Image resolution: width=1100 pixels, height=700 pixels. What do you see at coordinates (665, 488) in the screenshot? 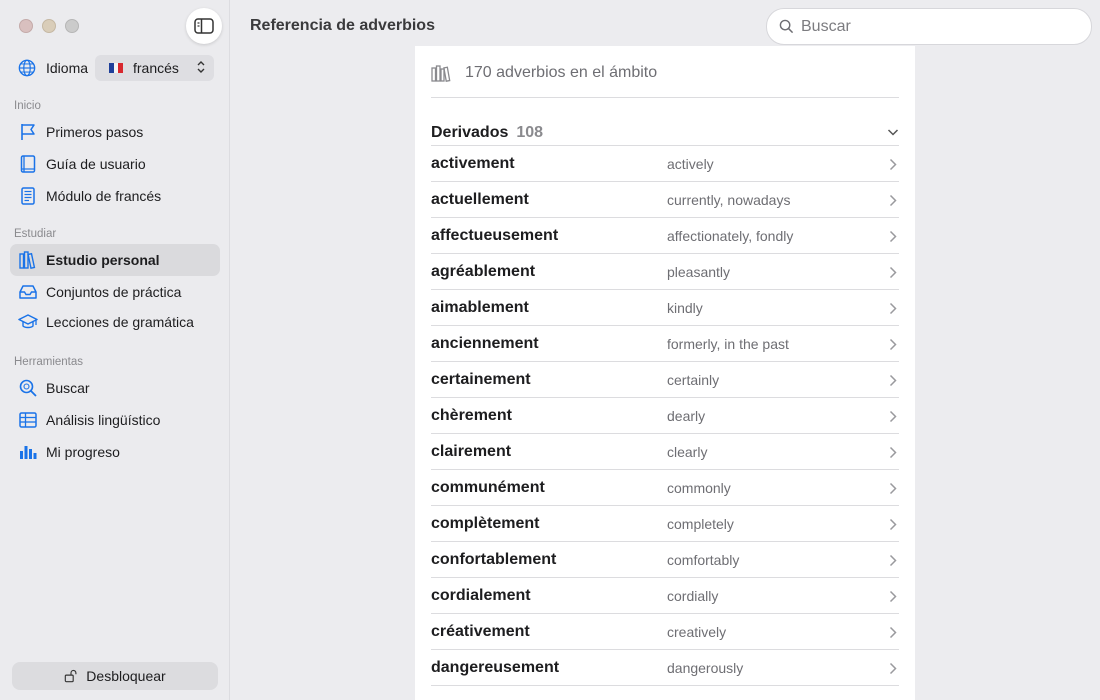
I see `list-item: communément commonly` at bounding box center [665, 488].